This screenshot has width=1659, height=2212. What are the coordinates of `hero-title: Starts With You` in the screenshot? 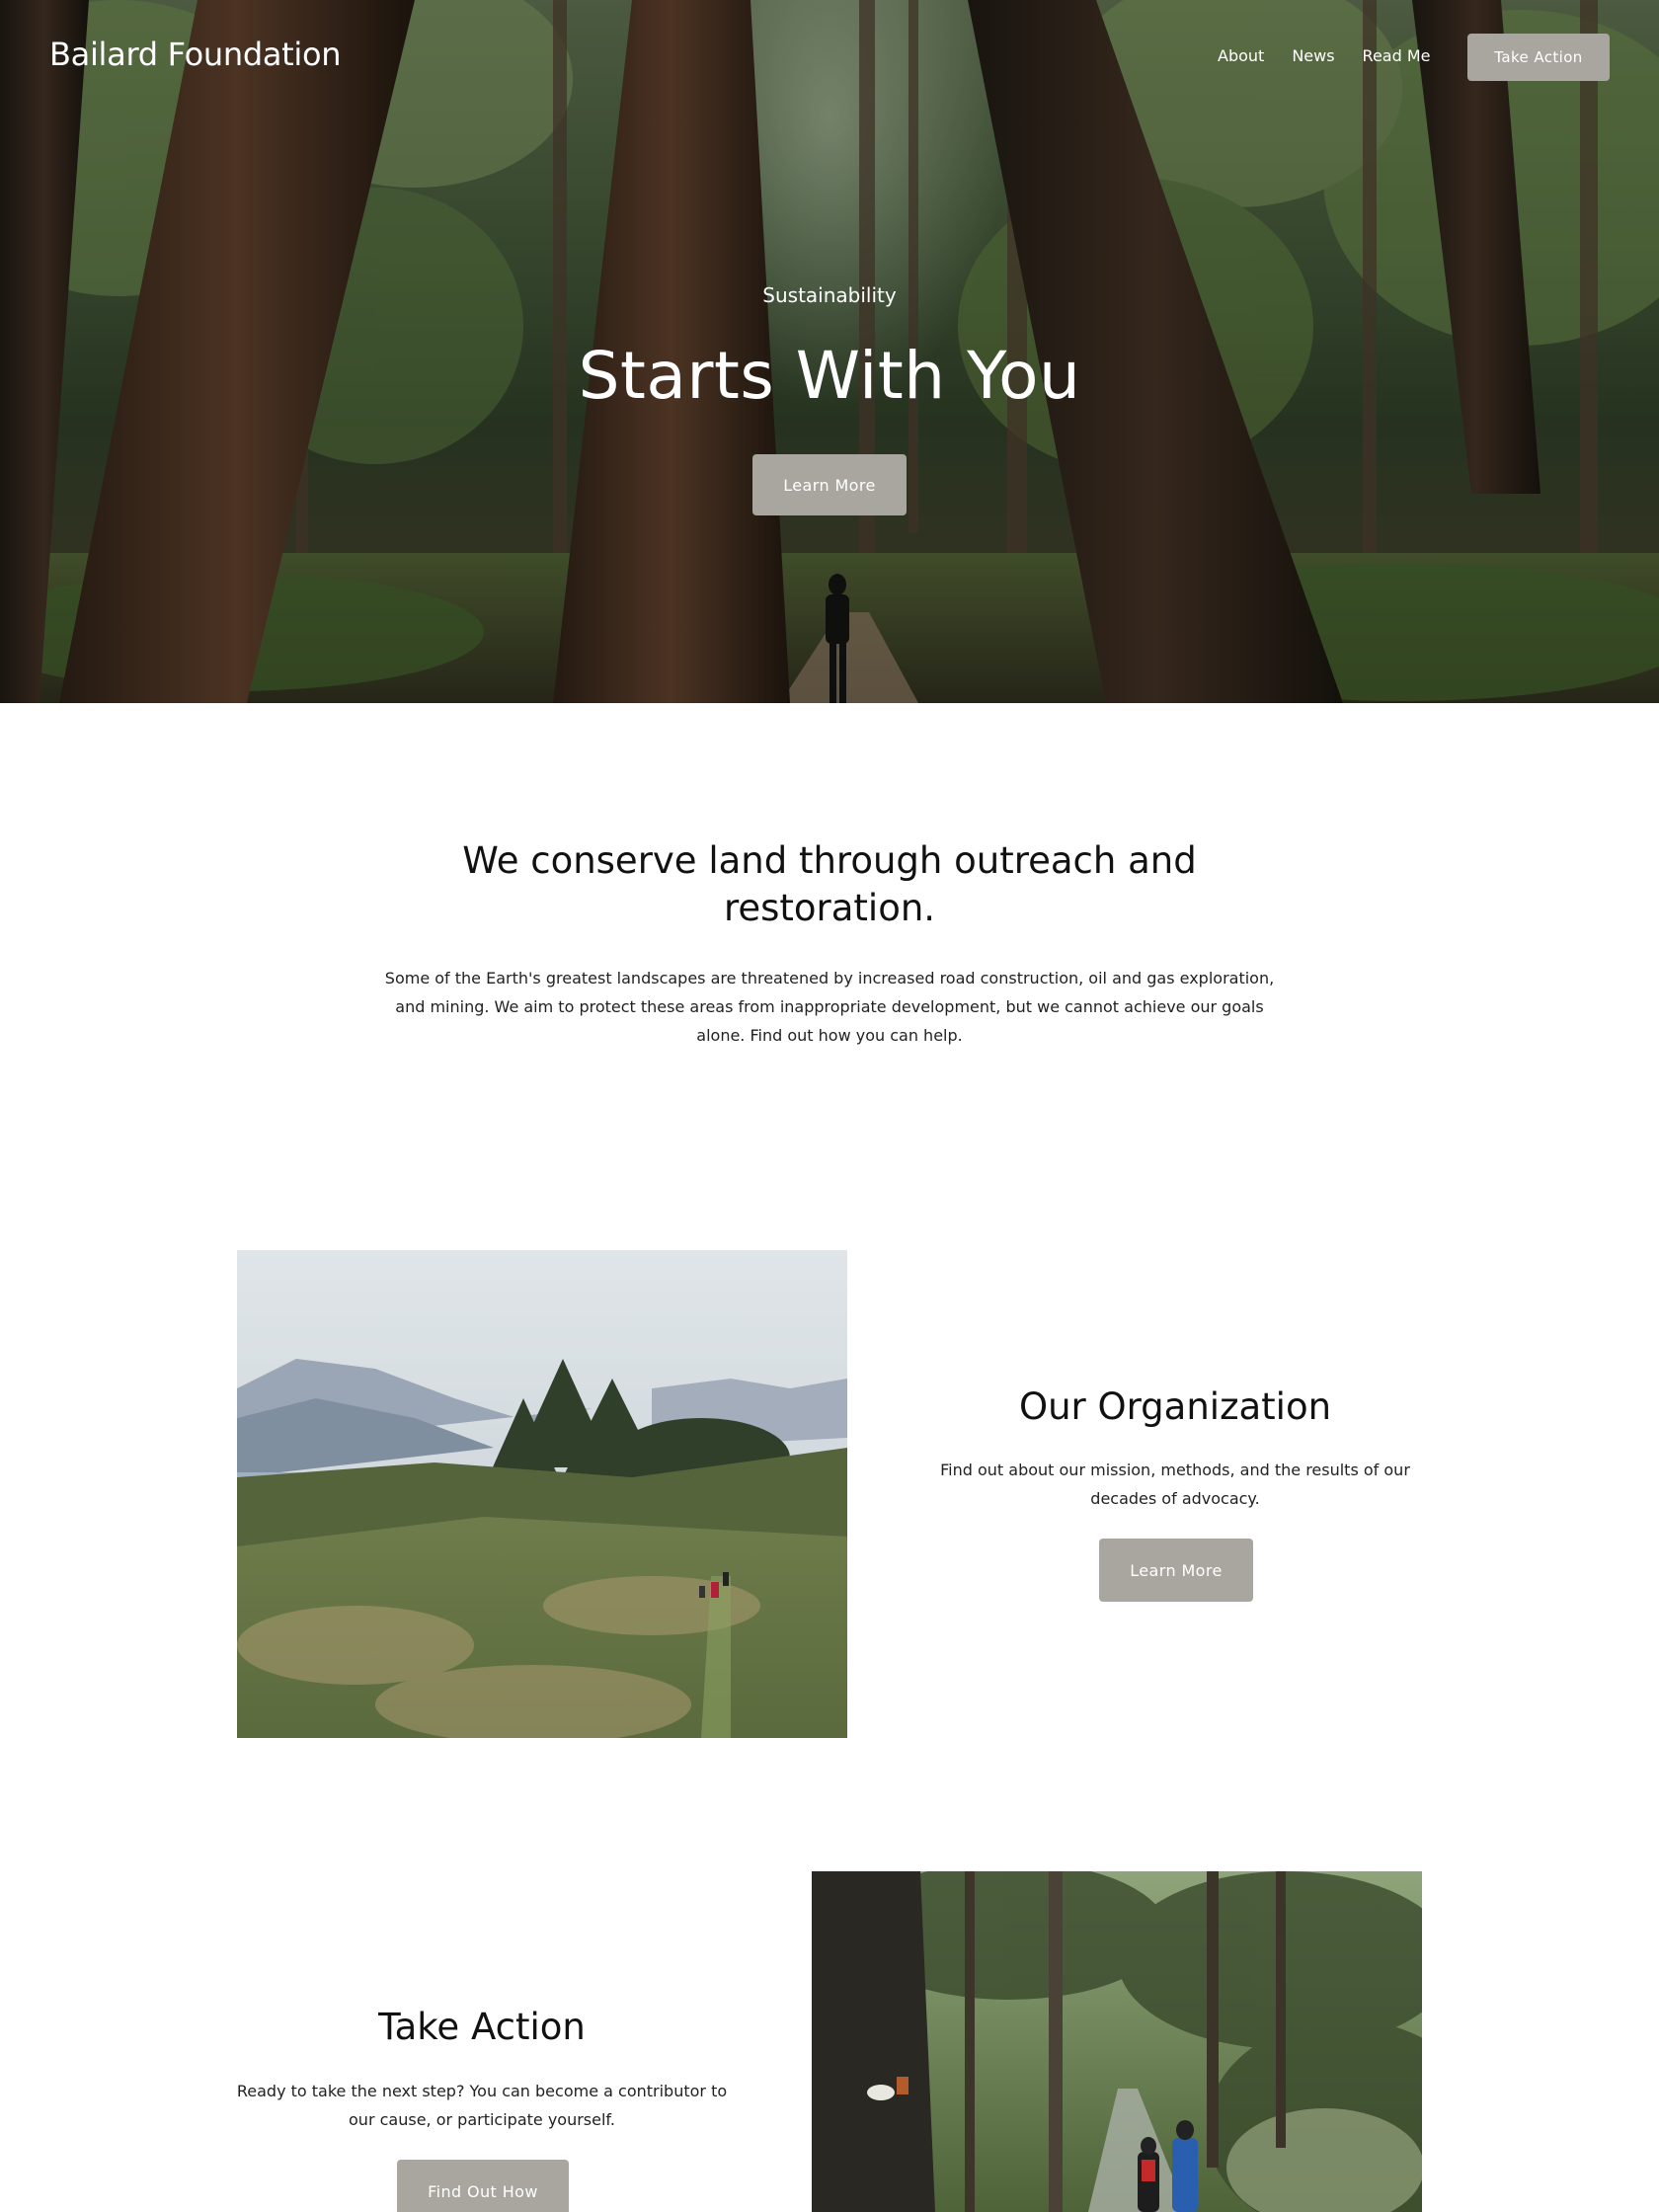 It's located at (829, 376).